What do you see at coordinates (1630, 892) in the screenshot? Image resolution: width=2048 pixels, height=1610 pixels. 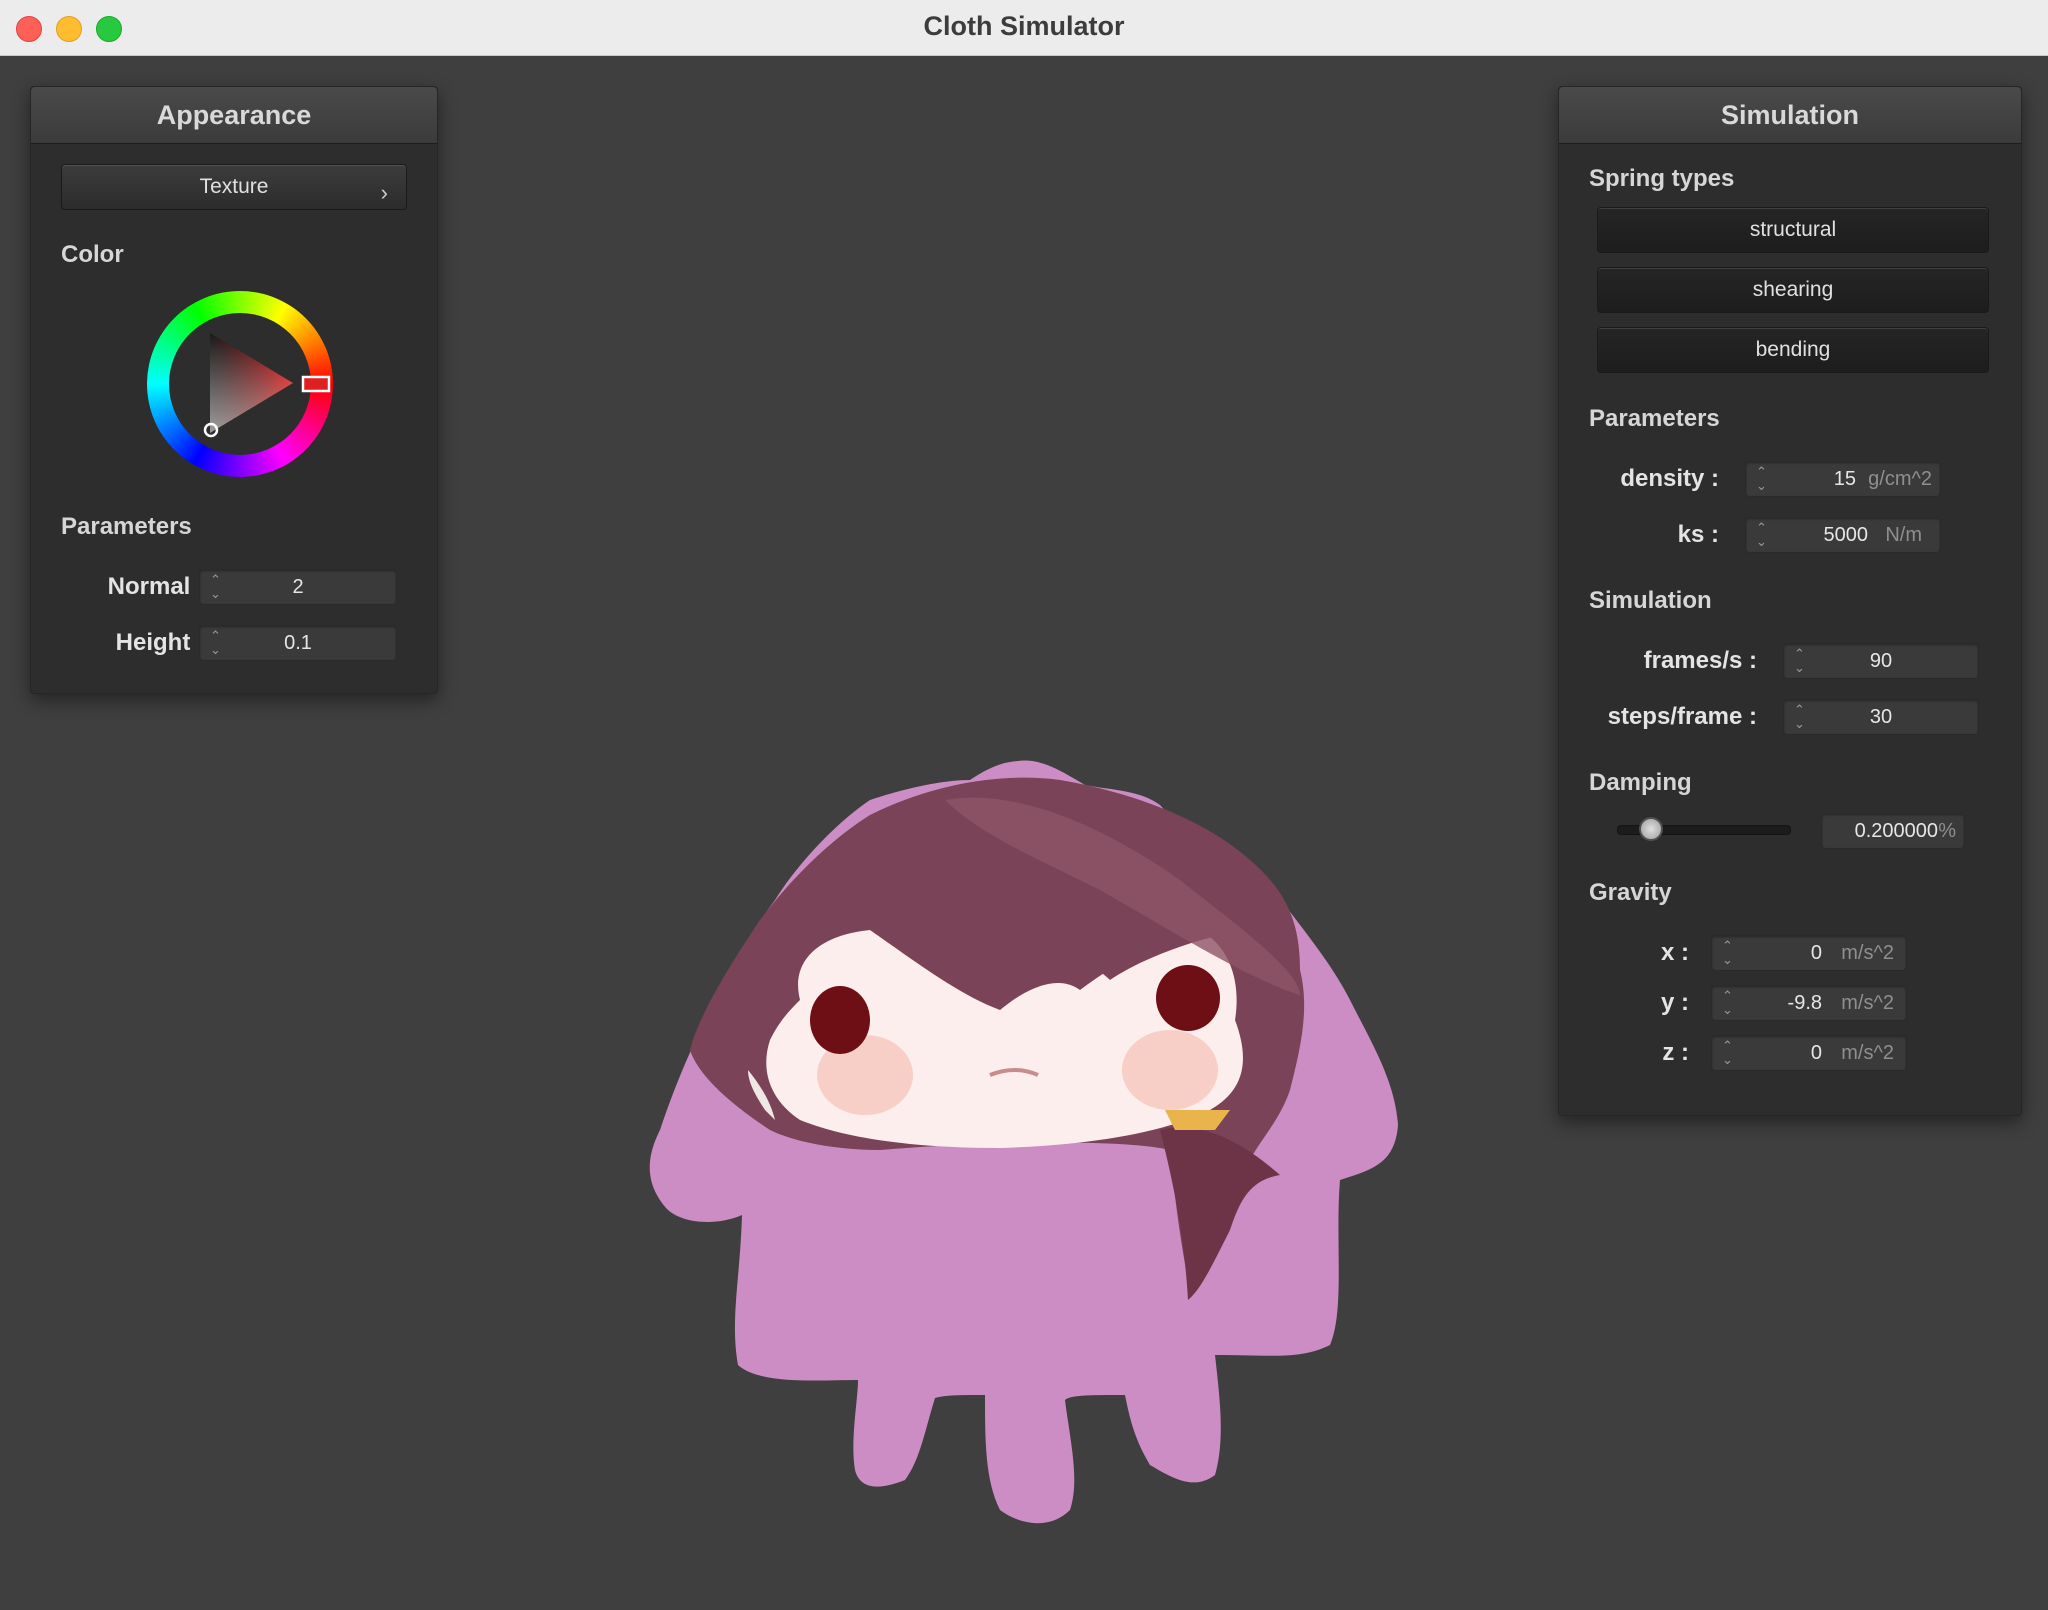 I see `gravity-label: Gravity` at bounding box center [1630, 892].